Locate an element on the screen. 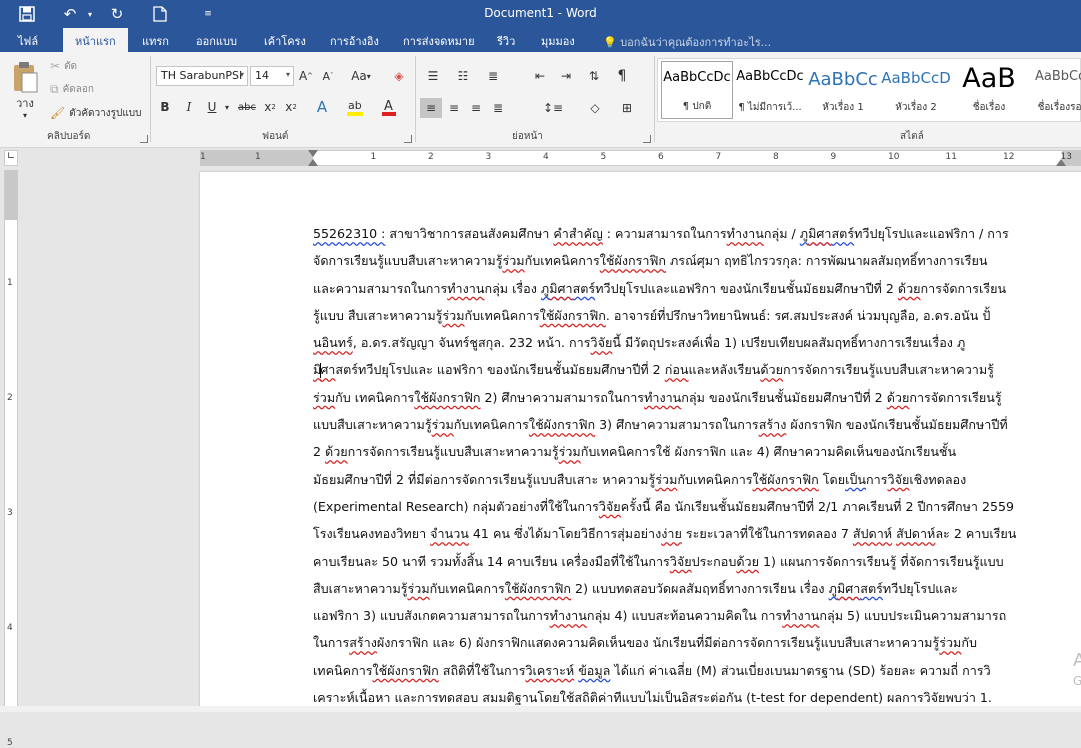  tab-design: ออกแบบ is located at coordinates (216, 41).